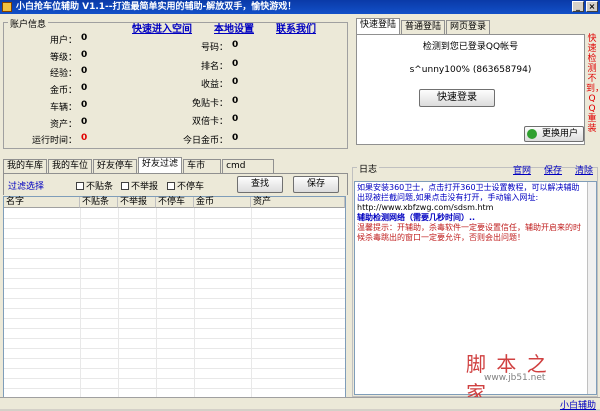 The width and height of the screenshot is (600, 411). Describe the element at coordinates (260, 184) in the screenshot. I see `search-button: 查找` at that location.